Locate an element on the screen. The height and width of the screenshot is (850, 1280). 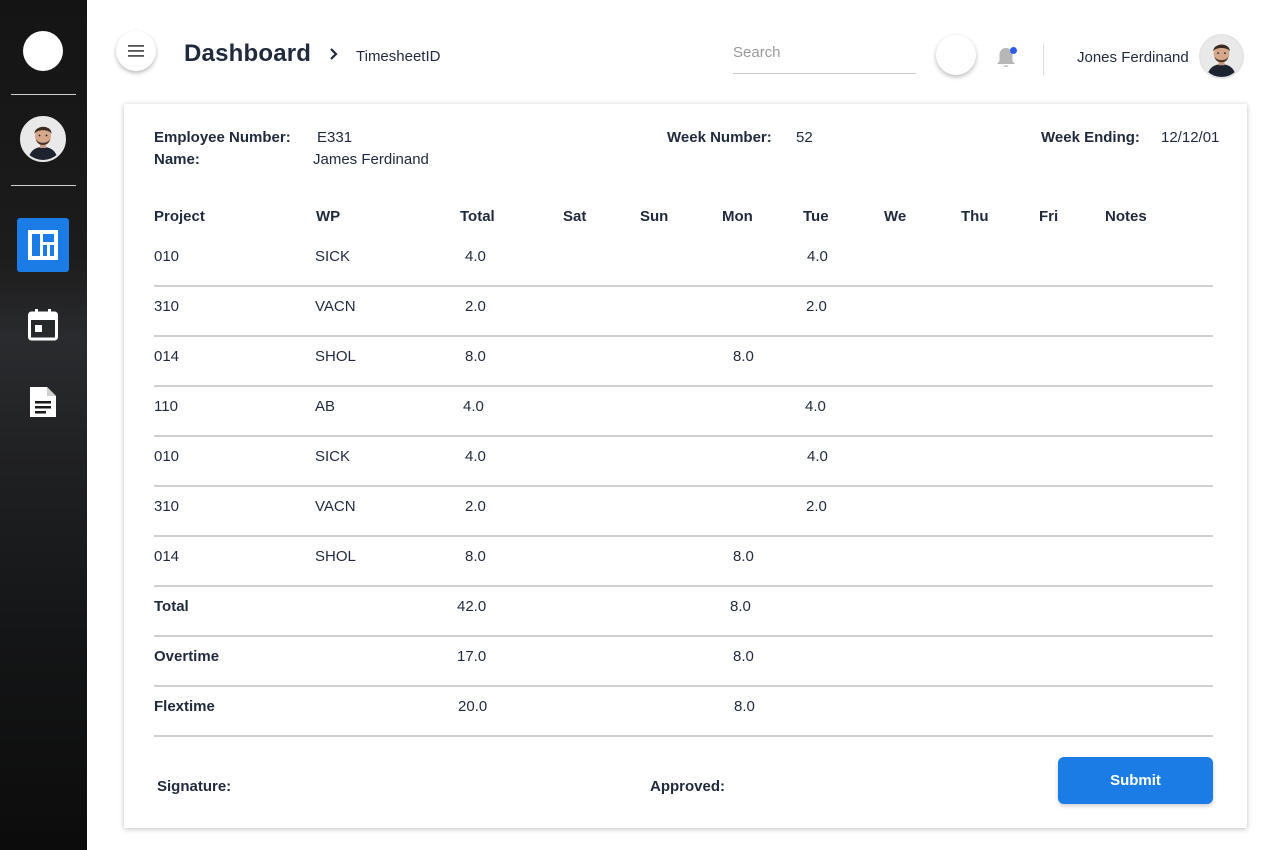
summary-total: 42.0 is located at coordinates (472, 606).